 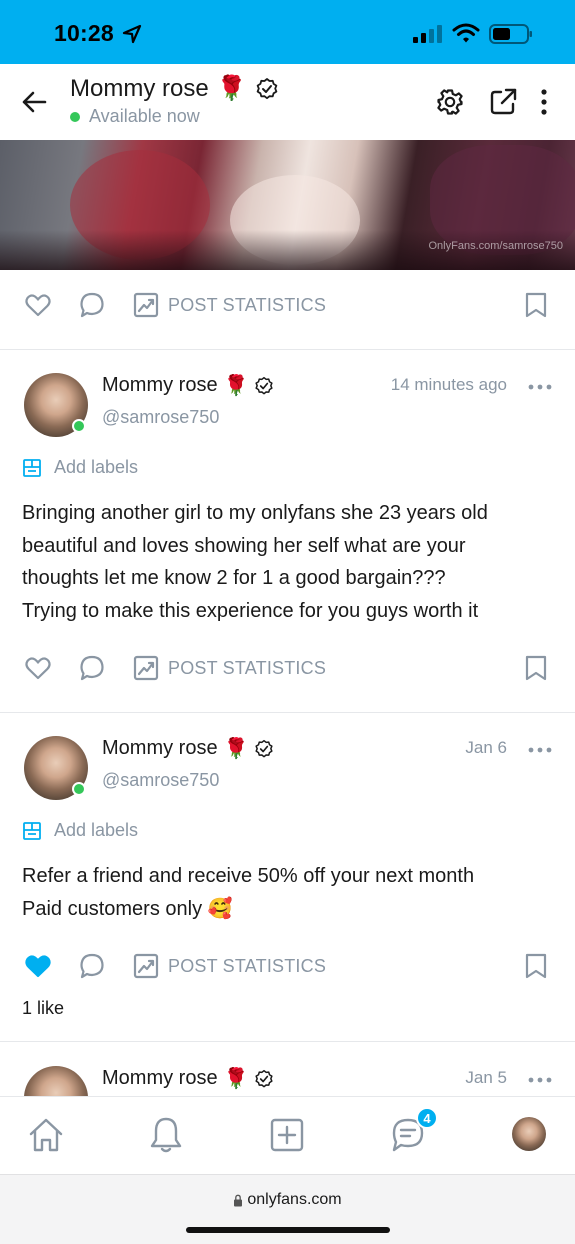 What do you see at coordinates (466, 33) in the screenshot?
I see `wifi-icon` at bounding box center [466, 33].